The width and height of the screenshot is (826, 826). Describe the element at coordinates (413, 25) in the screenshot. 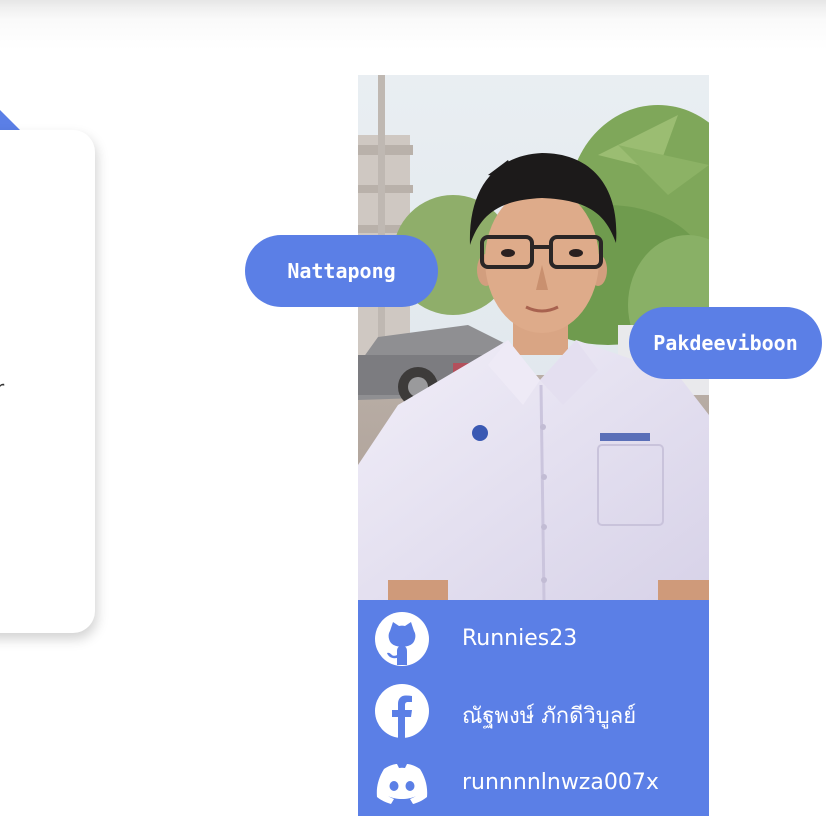

I see `top-header-shadow` at that location.